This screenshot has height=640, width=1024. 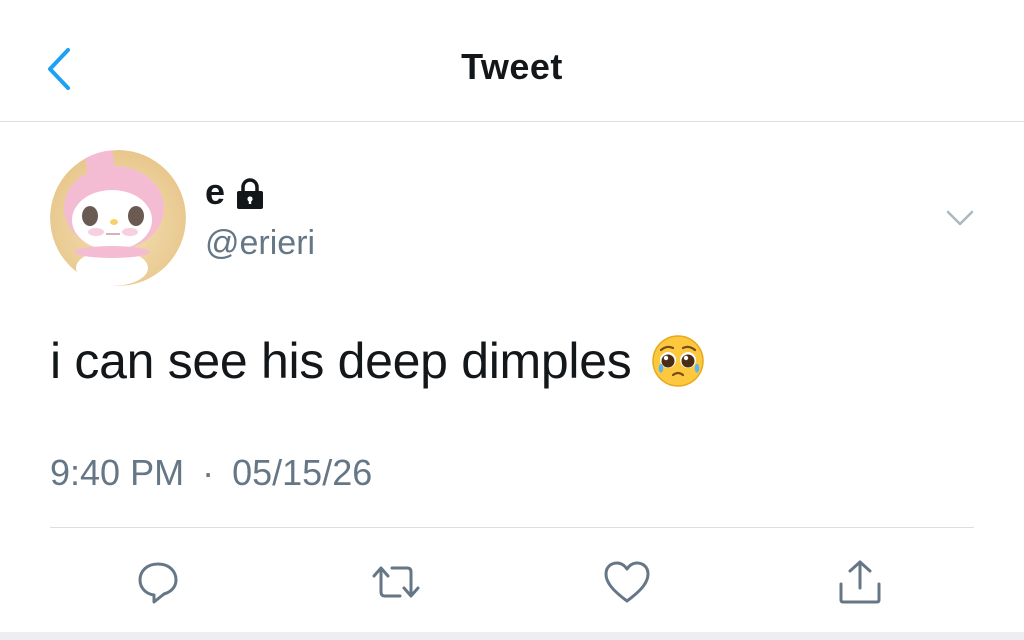 What do you see at coordinates (512, 636) in the screenshot?
I see `bottom-bar` at bounding box center [512, 636].